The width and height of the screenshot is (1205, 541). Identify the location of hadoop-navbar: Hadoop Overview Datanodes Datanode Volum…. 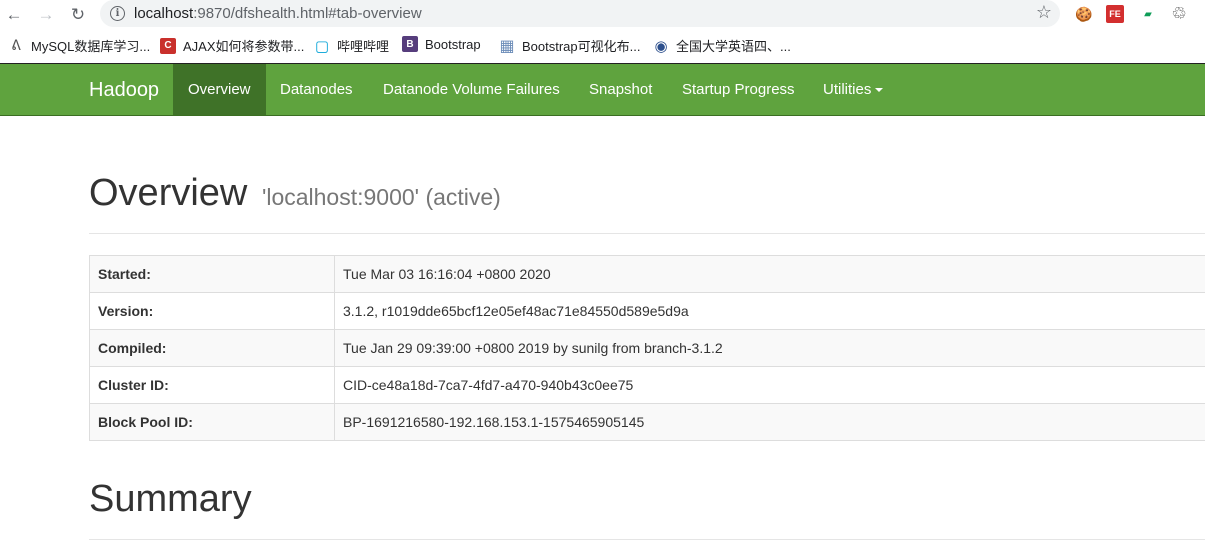
(602, 89).